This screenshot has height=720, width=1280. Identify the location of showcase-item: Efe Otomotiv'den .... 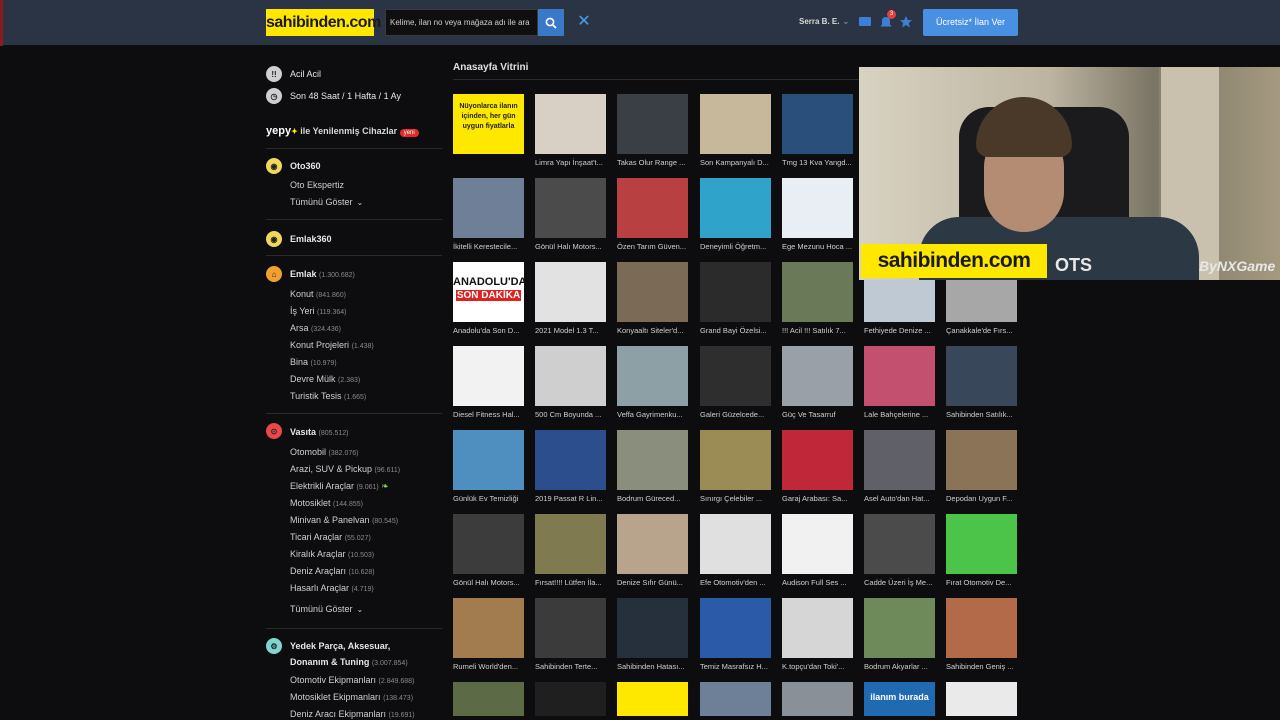
(735, 550).